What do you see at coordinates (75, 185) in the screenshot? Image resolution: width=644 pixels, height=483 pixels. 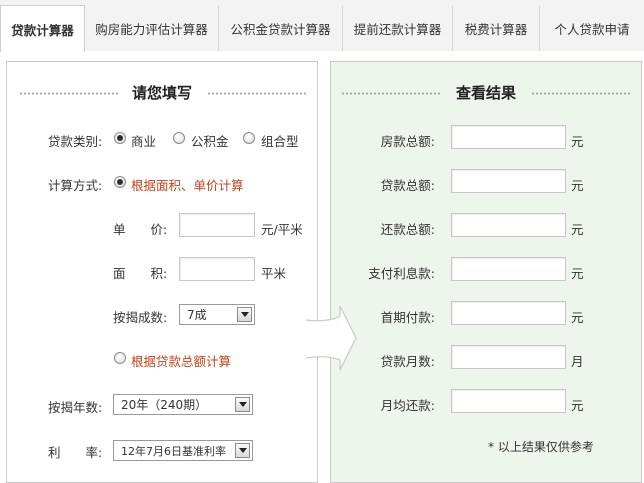 I see `calc-method-label: 计算方式:` at bounding box center [75, 185].